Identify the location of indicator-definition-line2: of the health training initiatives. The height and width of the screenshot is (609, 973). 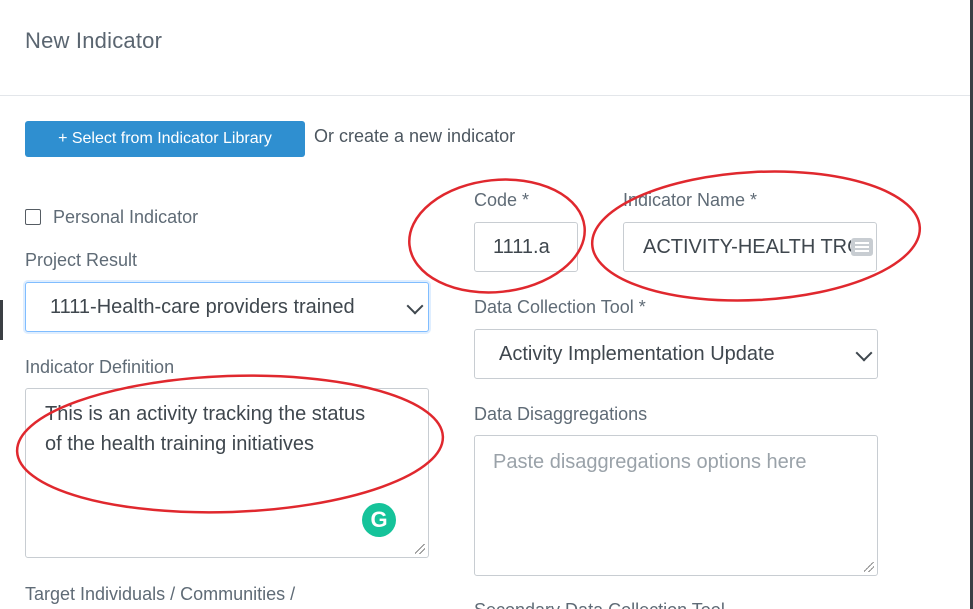
(180, 444).